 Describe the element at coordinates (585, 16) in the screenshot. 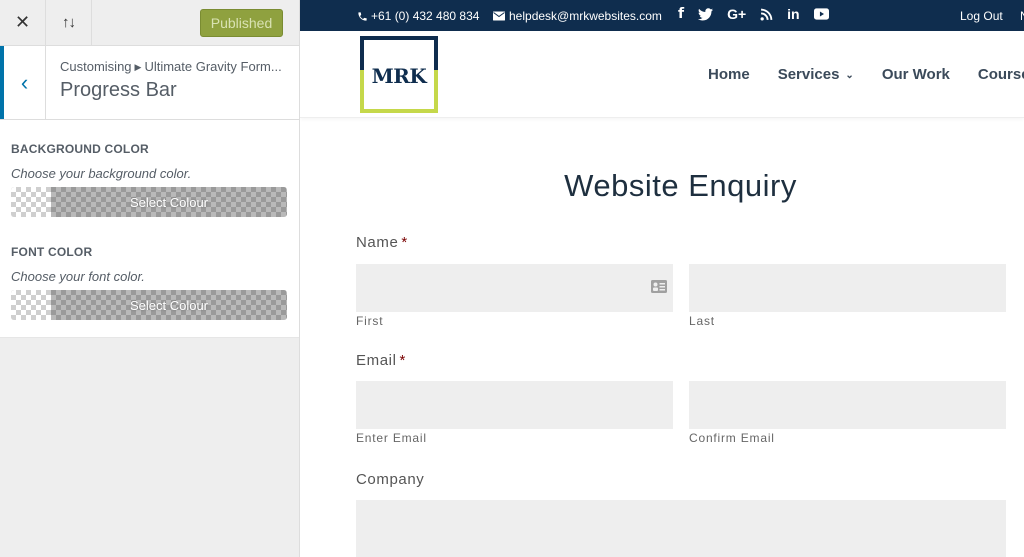

I see `email-address: helpdesk@mrkwebsites.com` at that location.